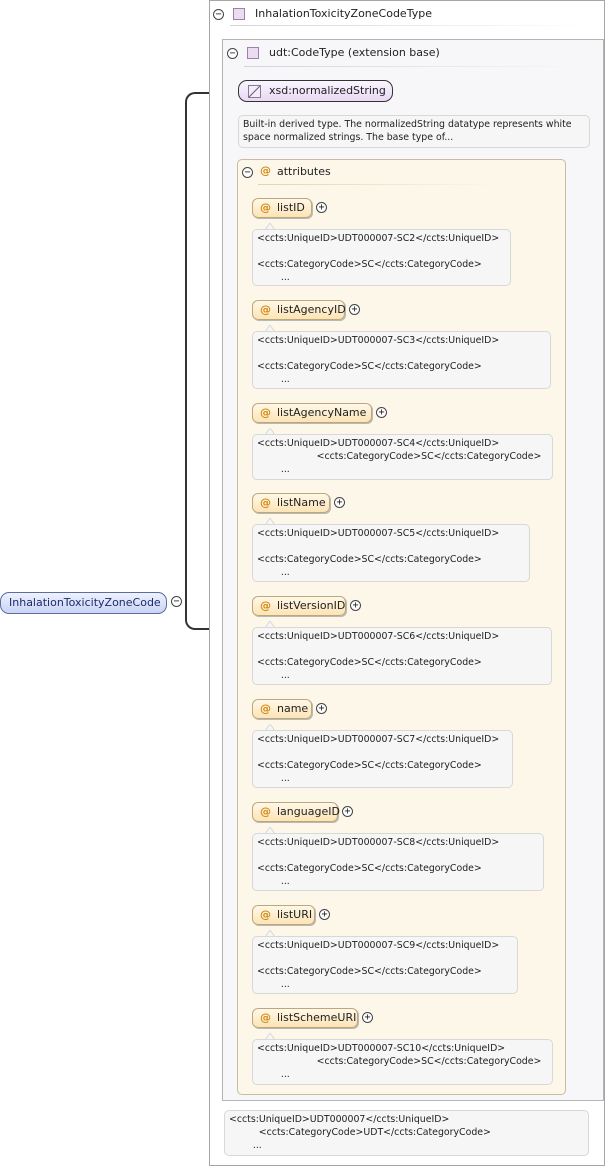  I want to click on attribute-name: languageID, so click(308, 811).